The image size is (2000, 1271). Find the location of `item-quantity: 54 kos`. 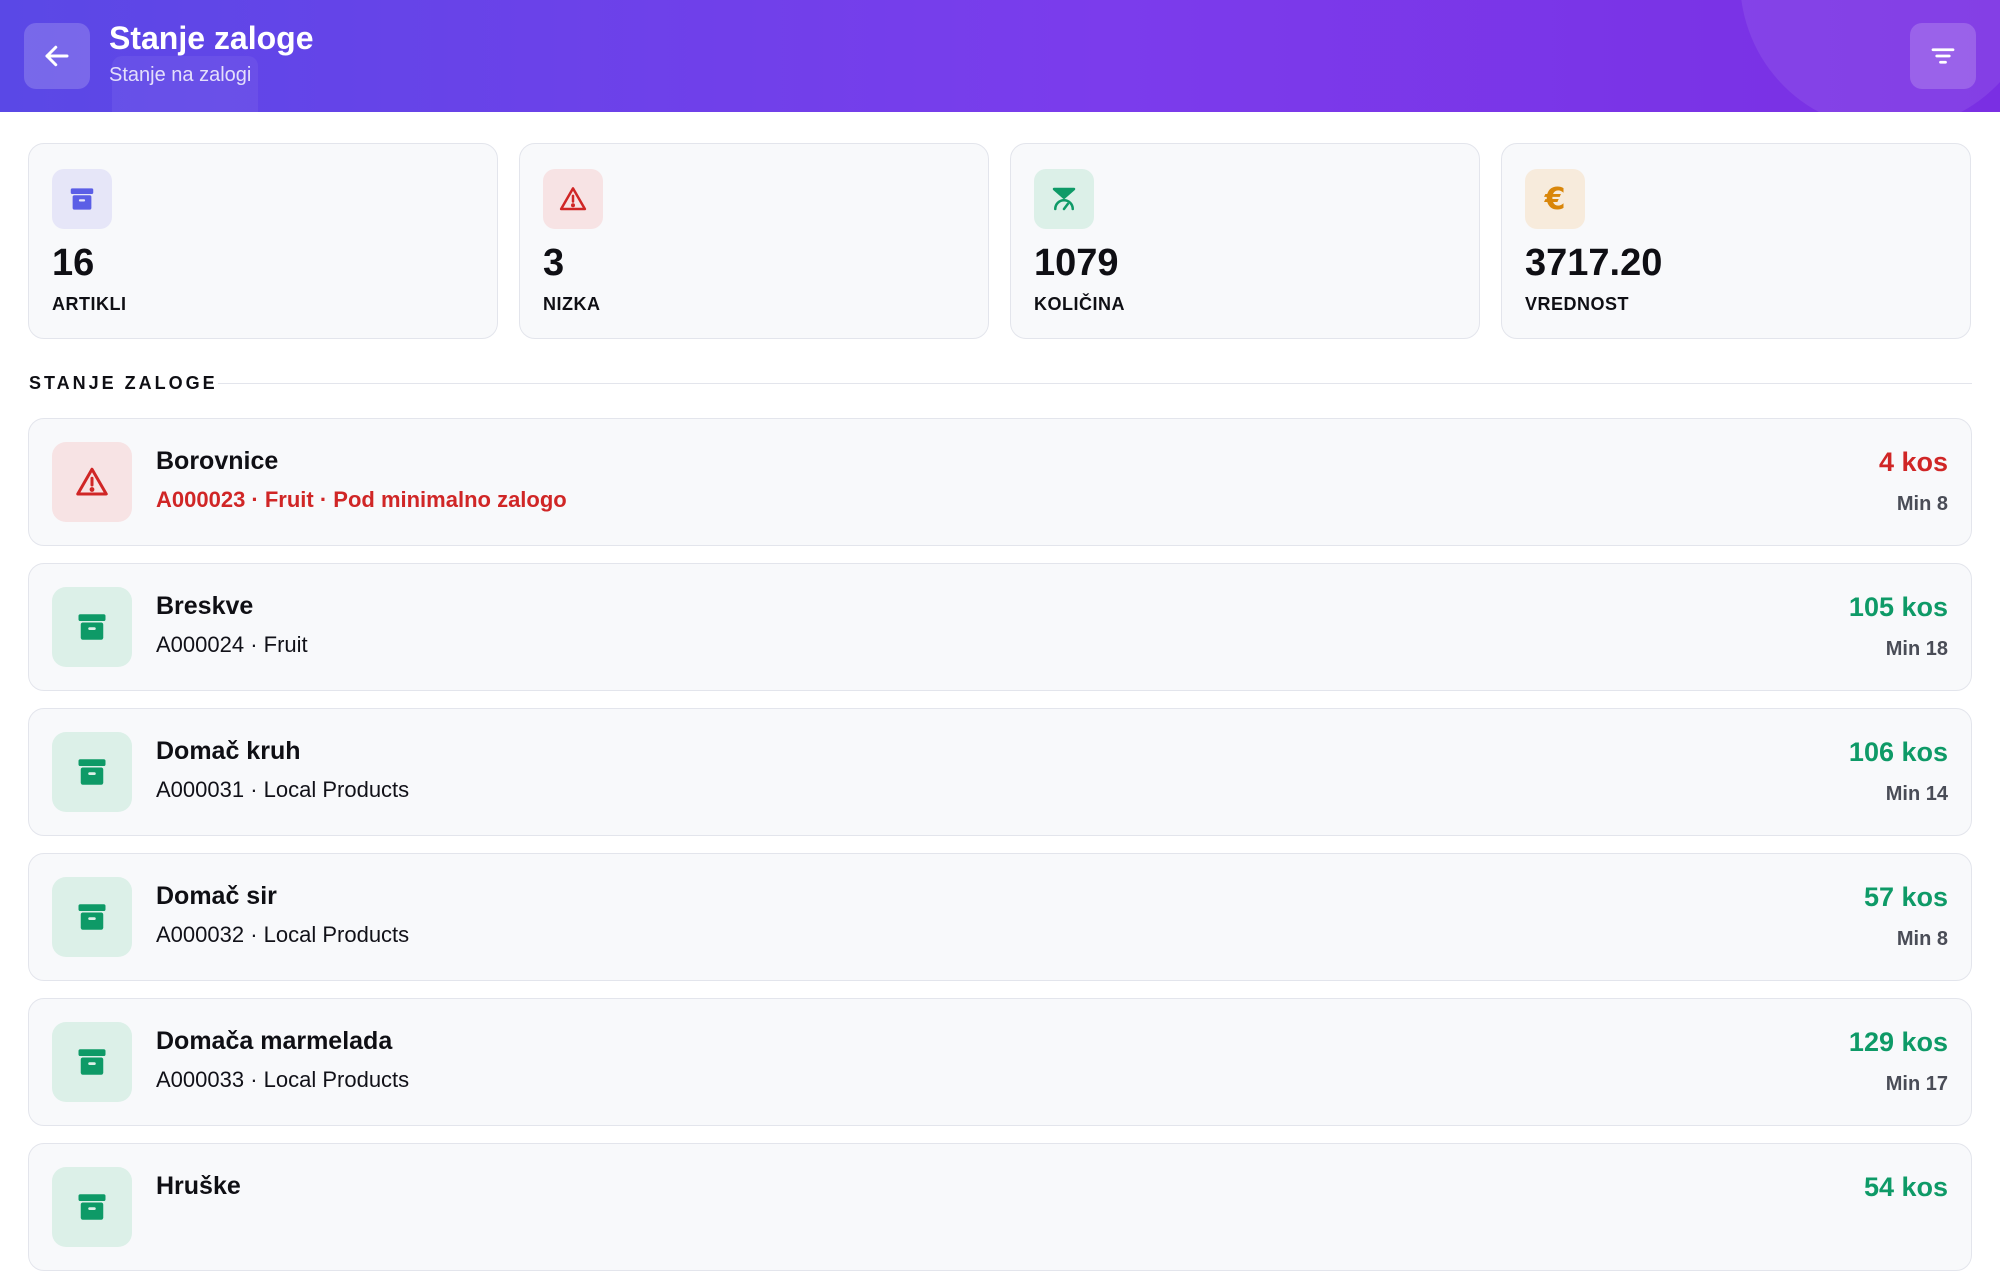

item-quantity: 54 kos is located at coordinates (1905, 1187).